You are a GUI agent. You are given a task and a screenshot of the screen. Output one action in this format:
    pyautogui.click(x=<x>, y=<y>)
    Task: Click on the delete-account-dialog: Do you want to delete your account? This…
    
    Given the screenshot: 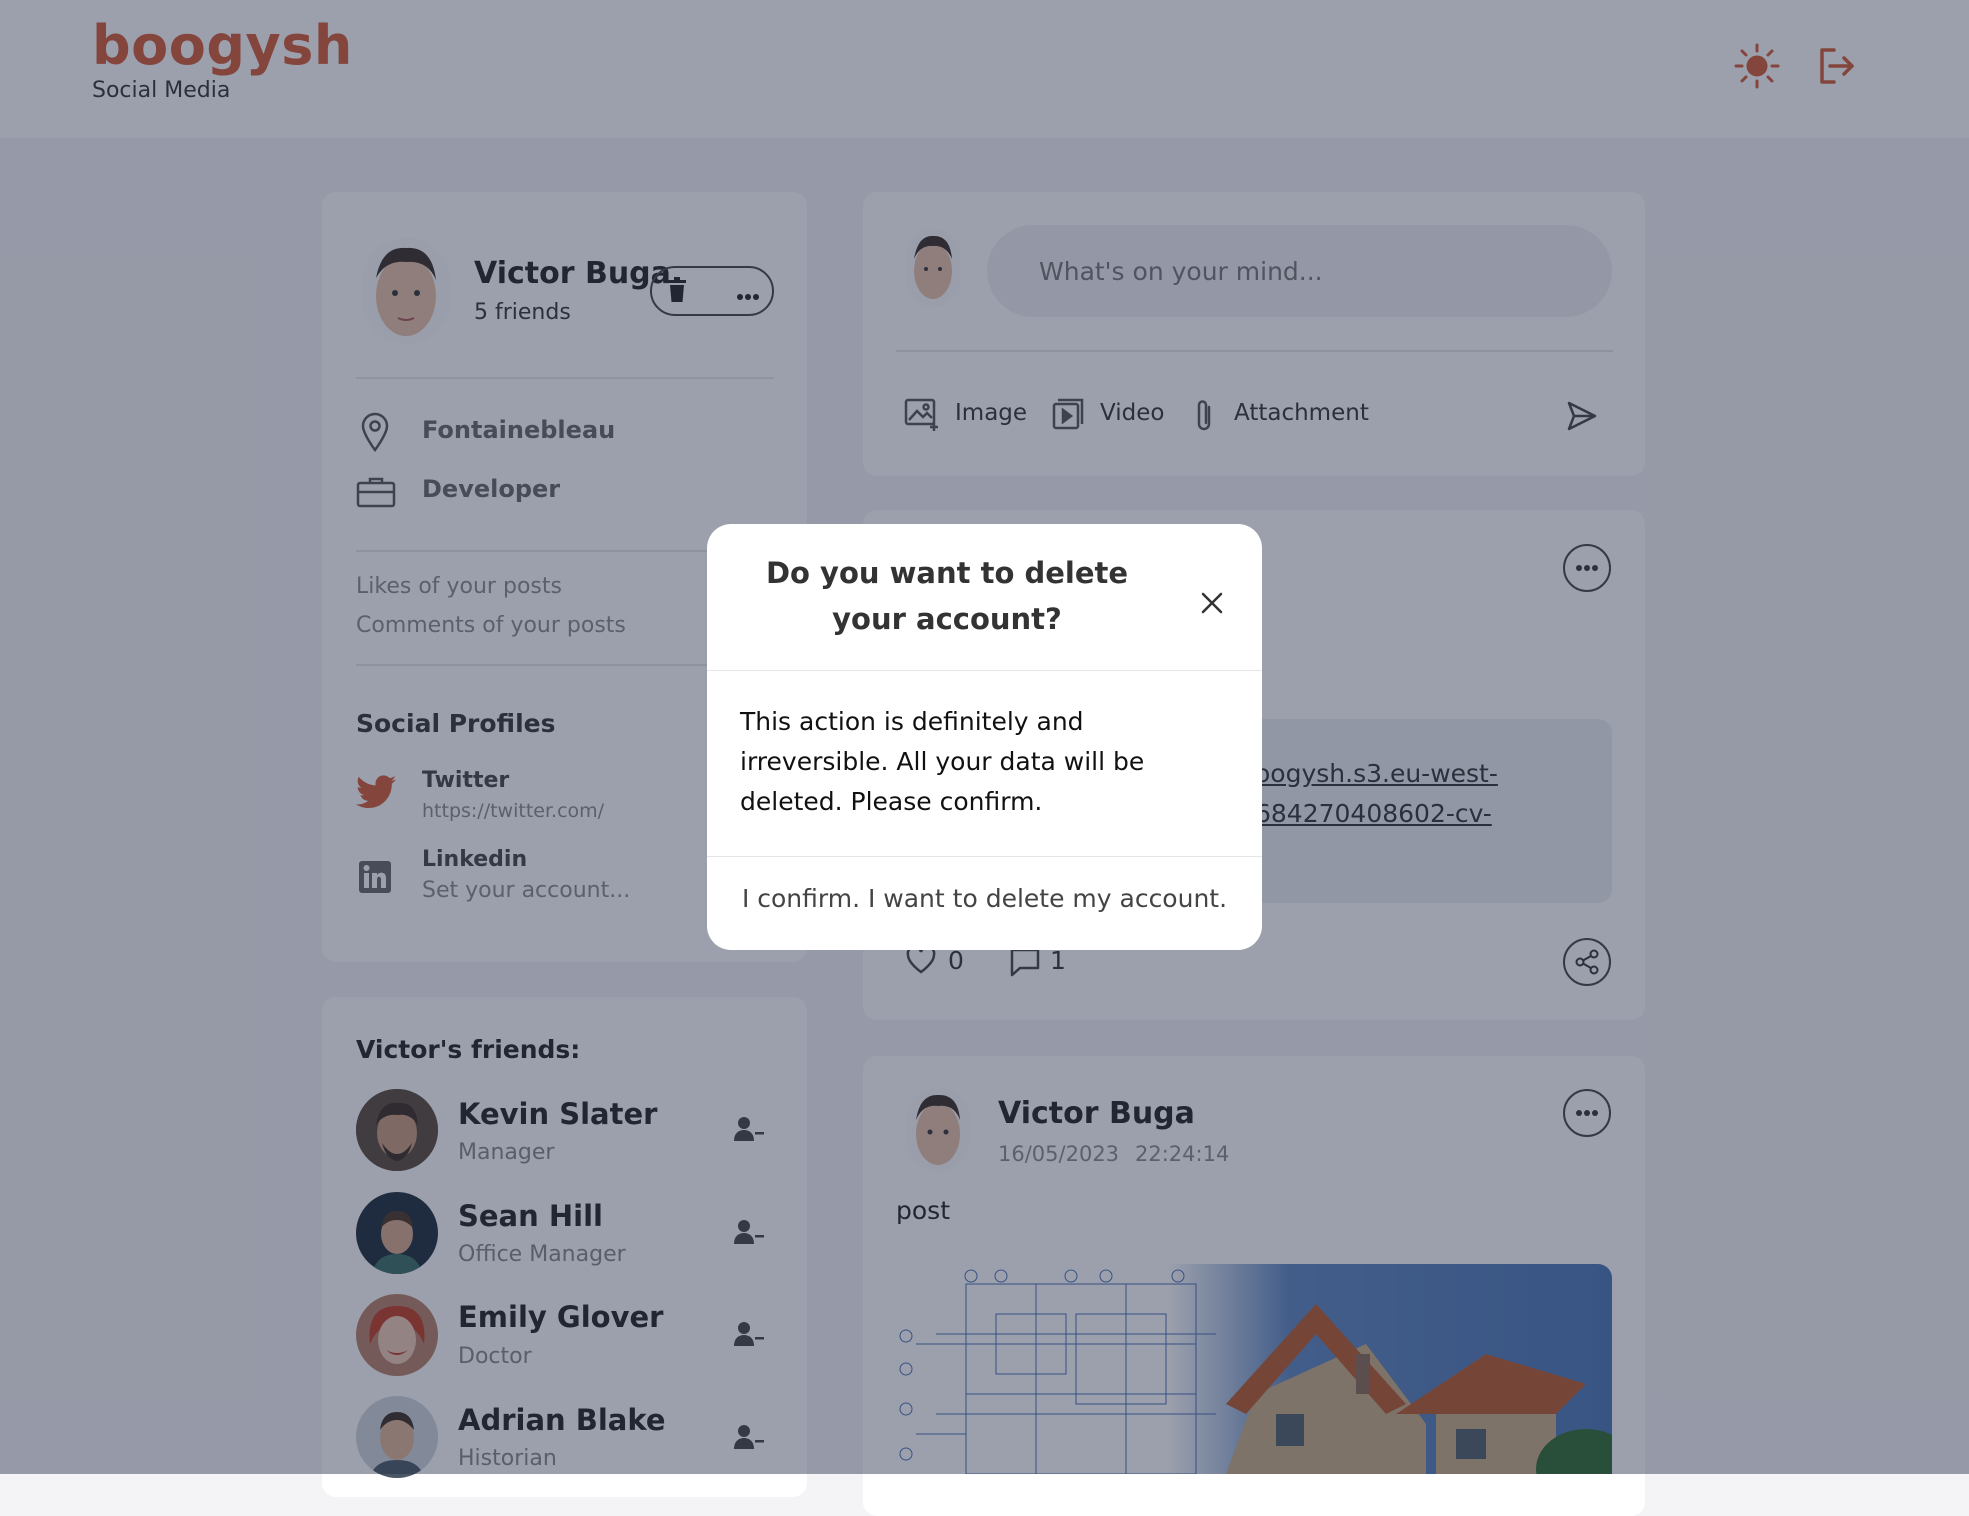 What is the action you would take?
    pyautogui.click(x=984, y=737)
    